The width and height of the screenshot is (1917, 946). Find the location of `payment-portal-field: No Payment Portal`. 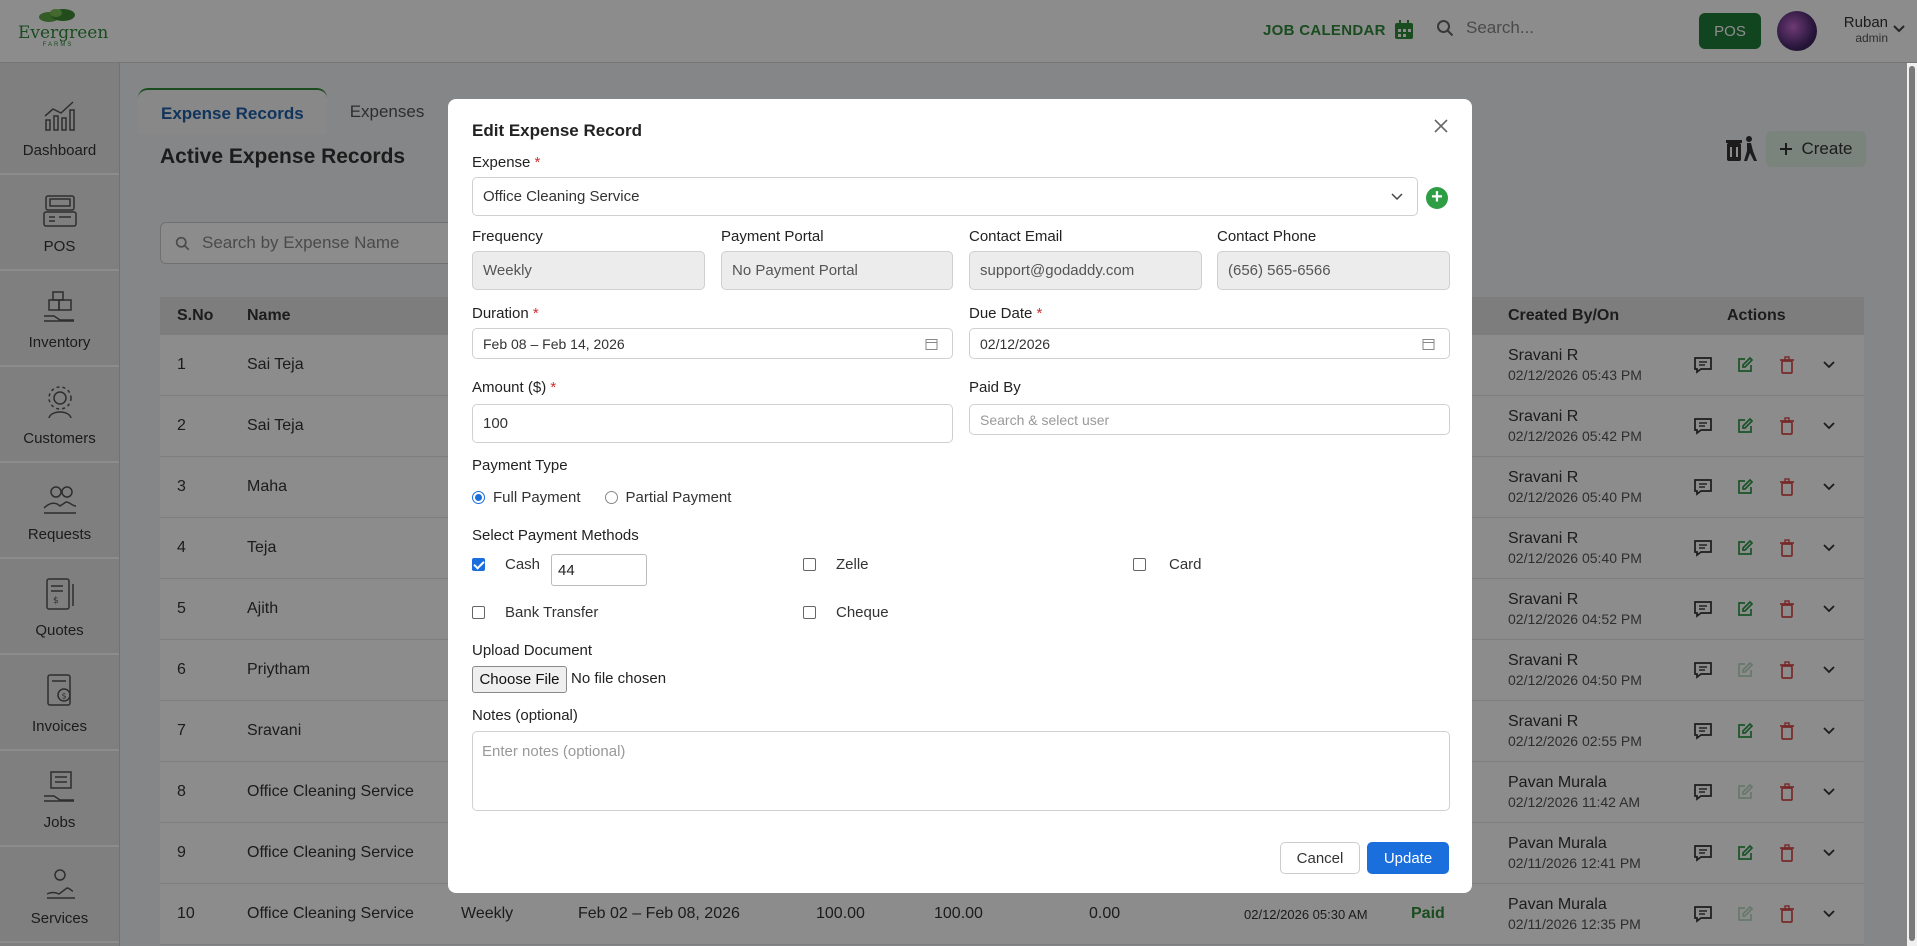

payment-portal-field: No Payment Portal is located at coordinates (837, 270).